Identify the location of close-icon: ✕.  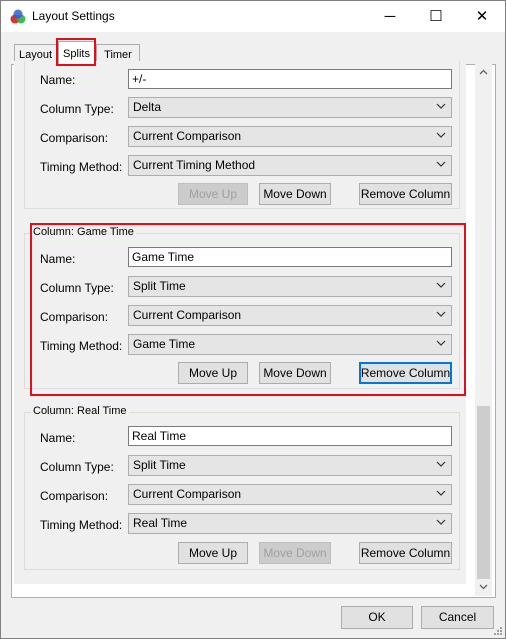
(482, 16).